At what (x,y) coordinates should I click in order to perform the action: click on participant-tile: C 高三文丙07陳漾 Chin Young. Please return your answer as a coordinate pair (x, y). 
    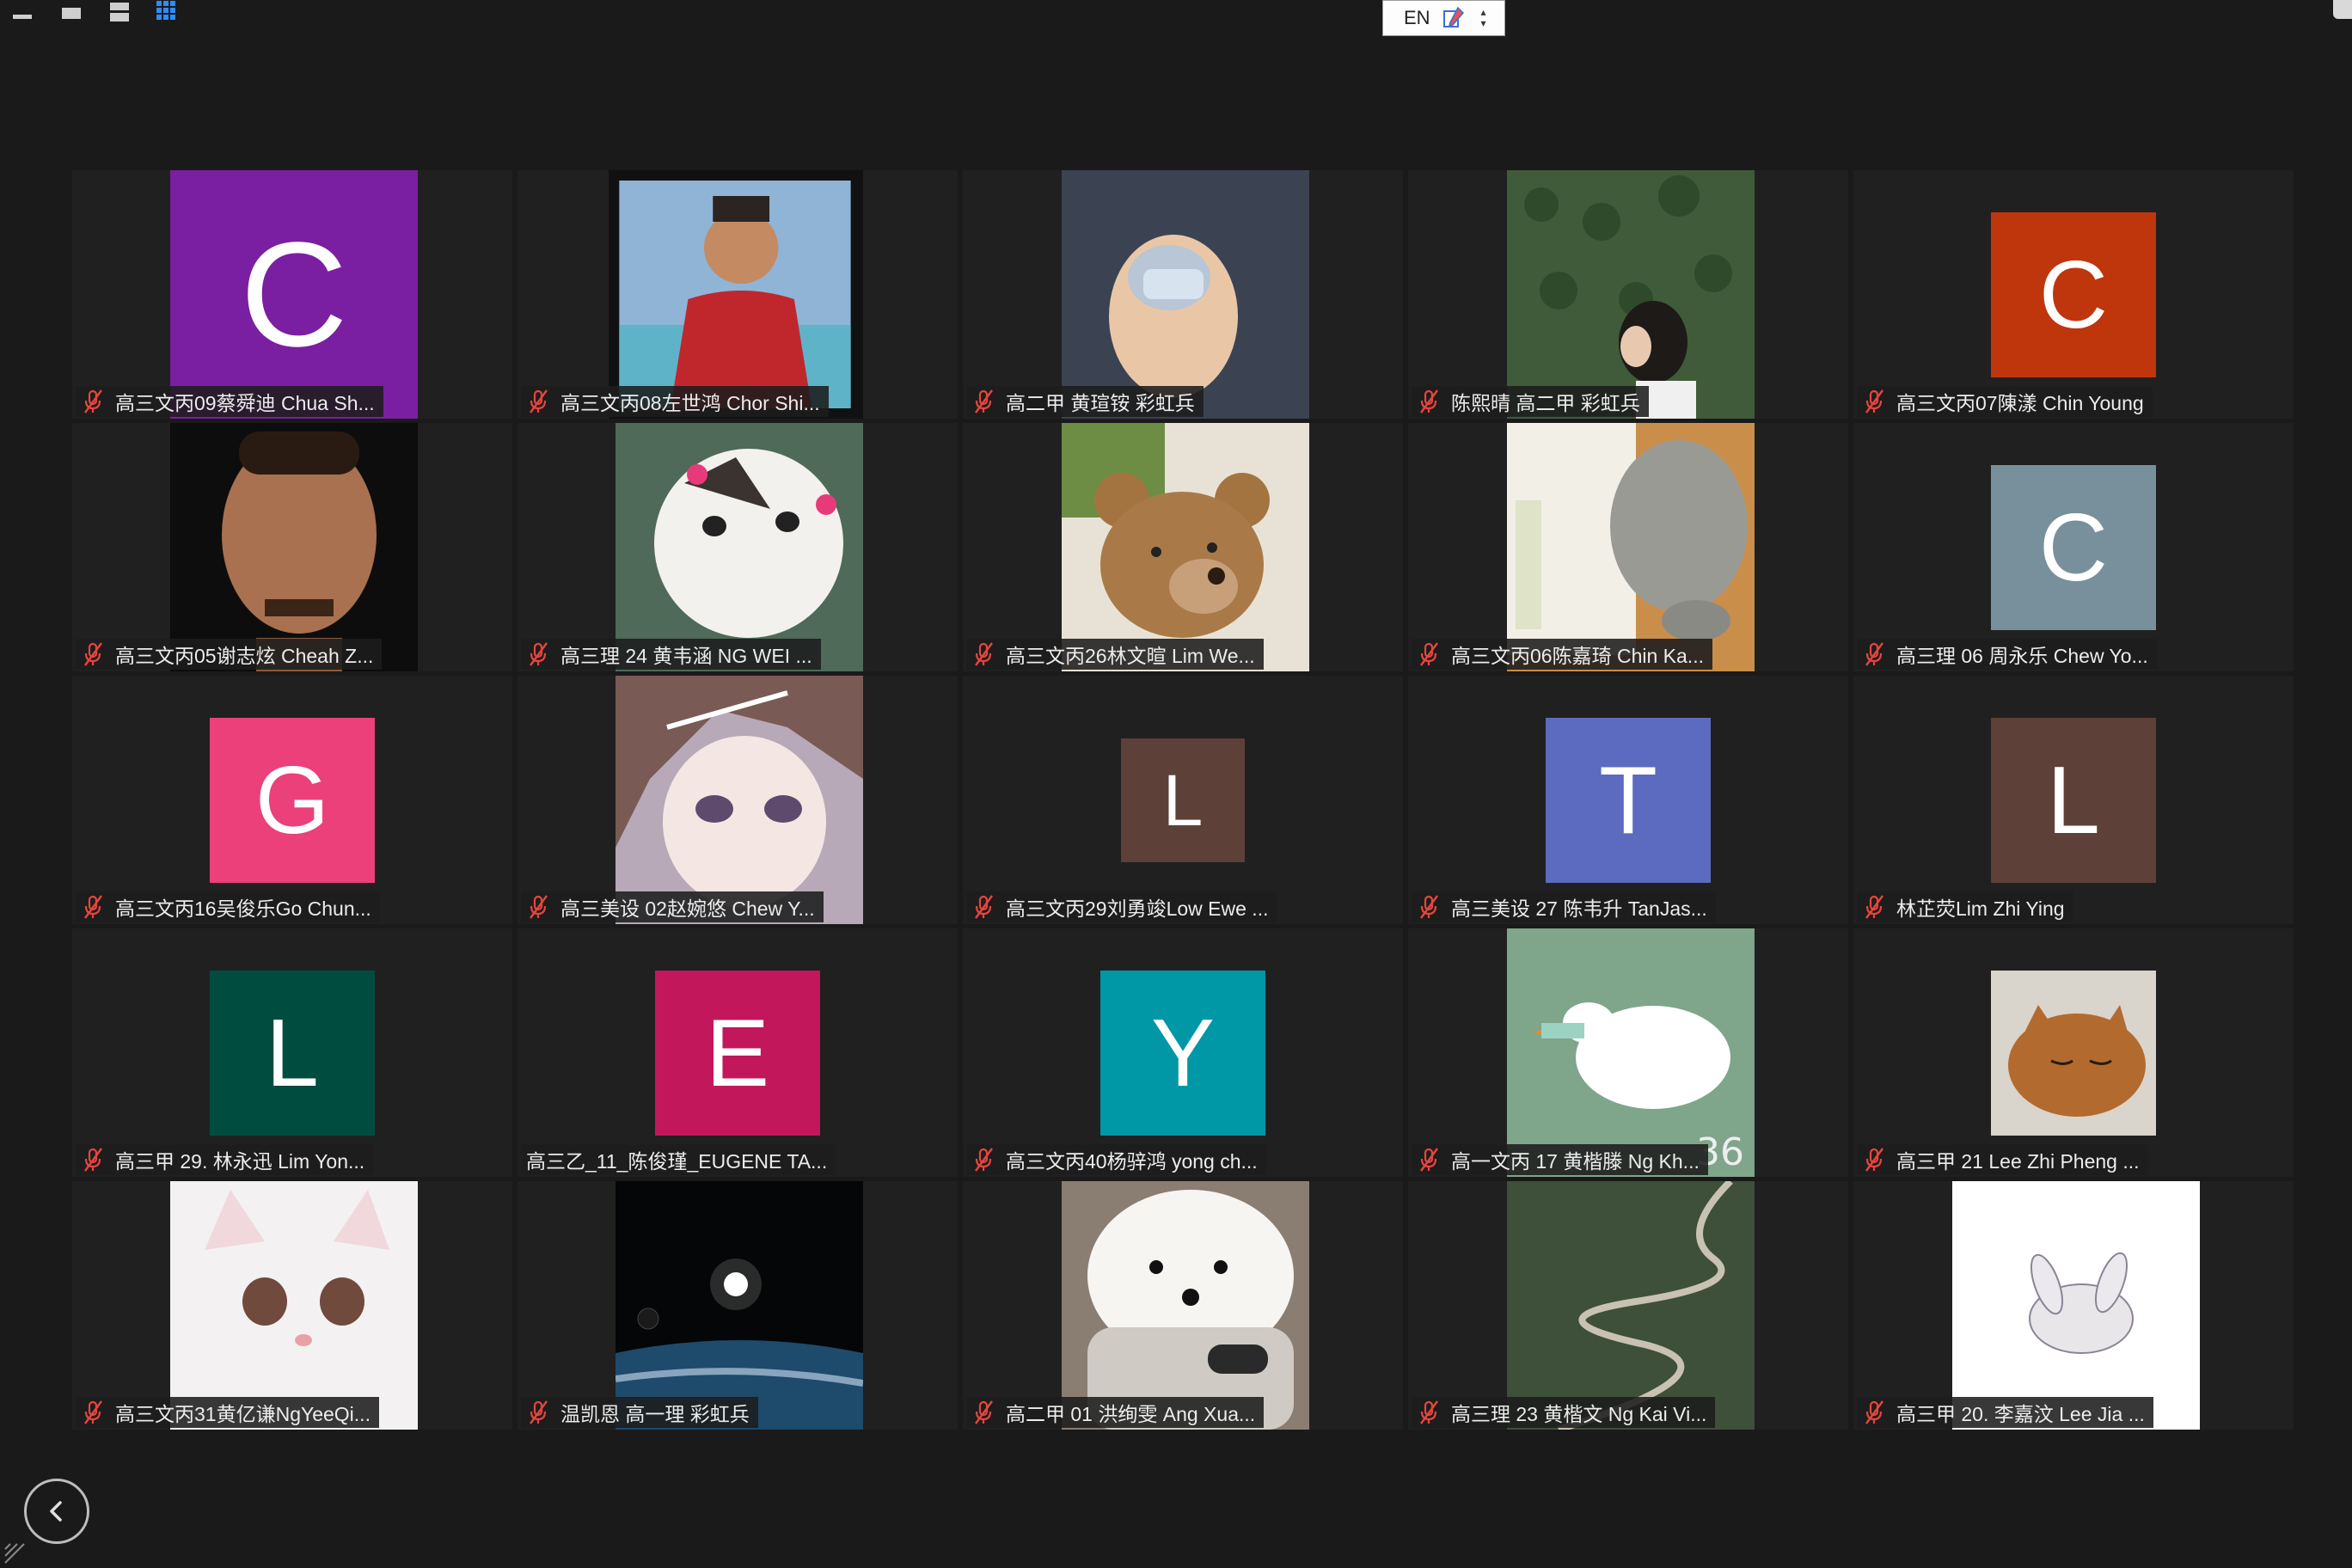
    Looking at the image, I should click on (2073, 294).